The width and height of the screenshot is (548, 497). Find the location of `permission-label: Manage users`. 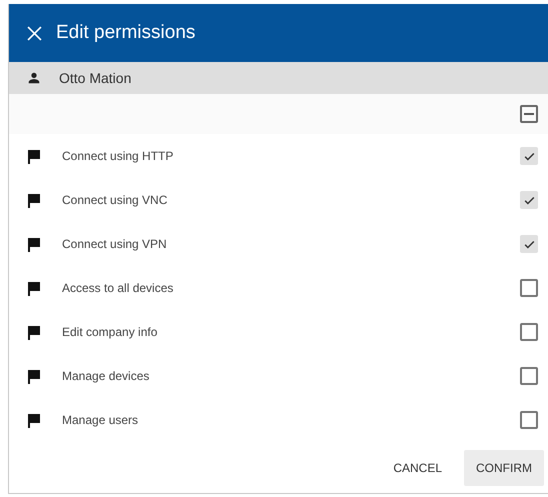

permission-label: Manage users is located at coordinates (101, 420).